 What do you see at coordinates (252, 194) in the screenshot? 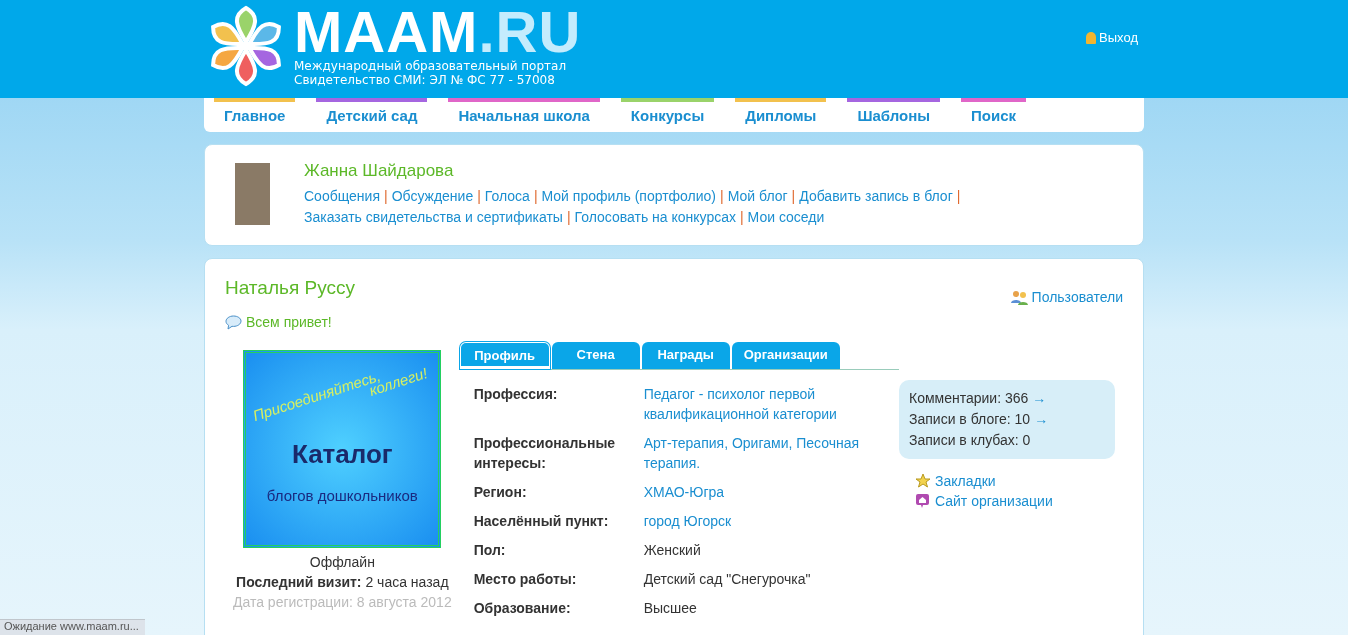
I see `avatar-photo-placeholder` at bounding box center [252, 194].